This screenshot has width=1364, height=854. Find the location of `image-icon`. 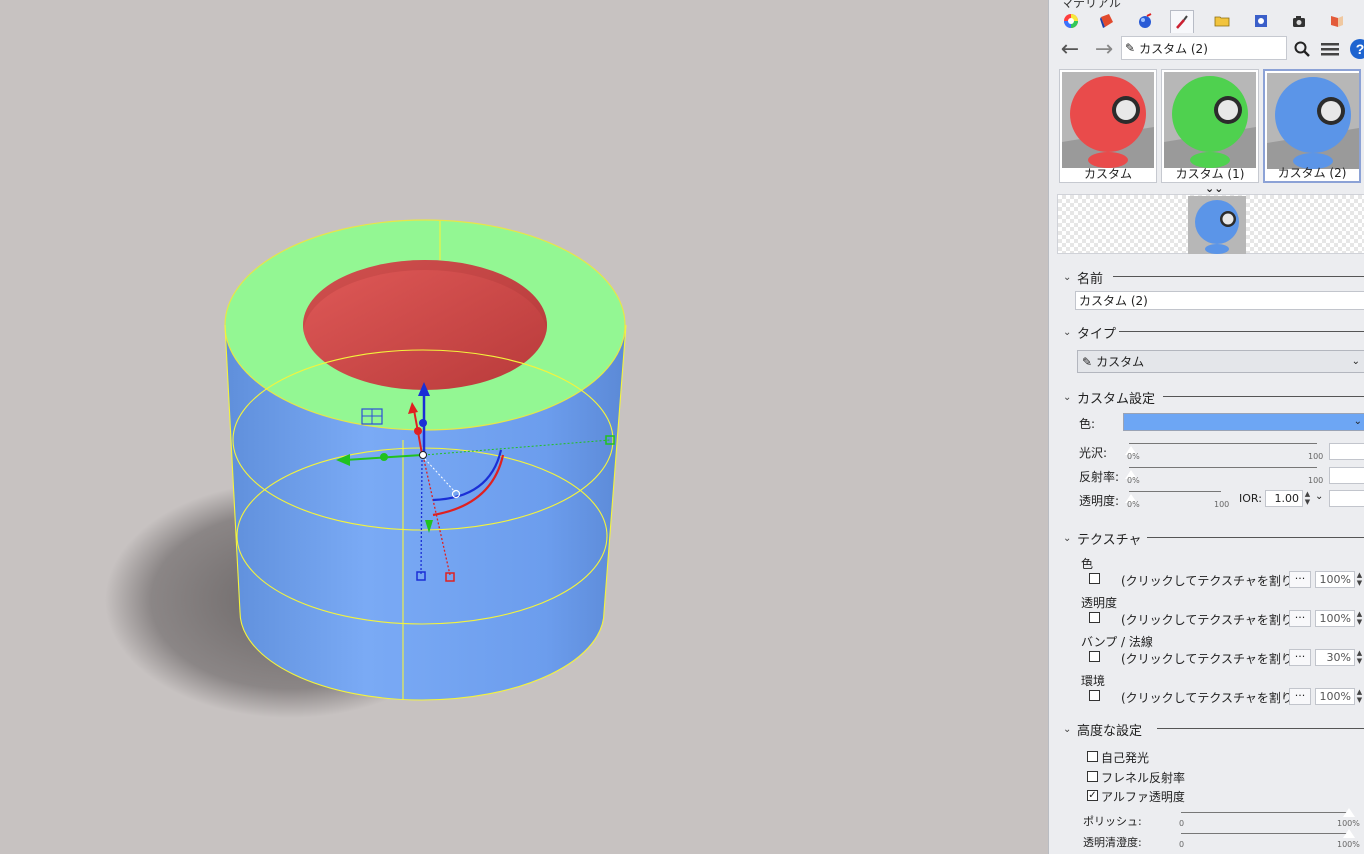

image-icon is located at coordinates (1261, 21).